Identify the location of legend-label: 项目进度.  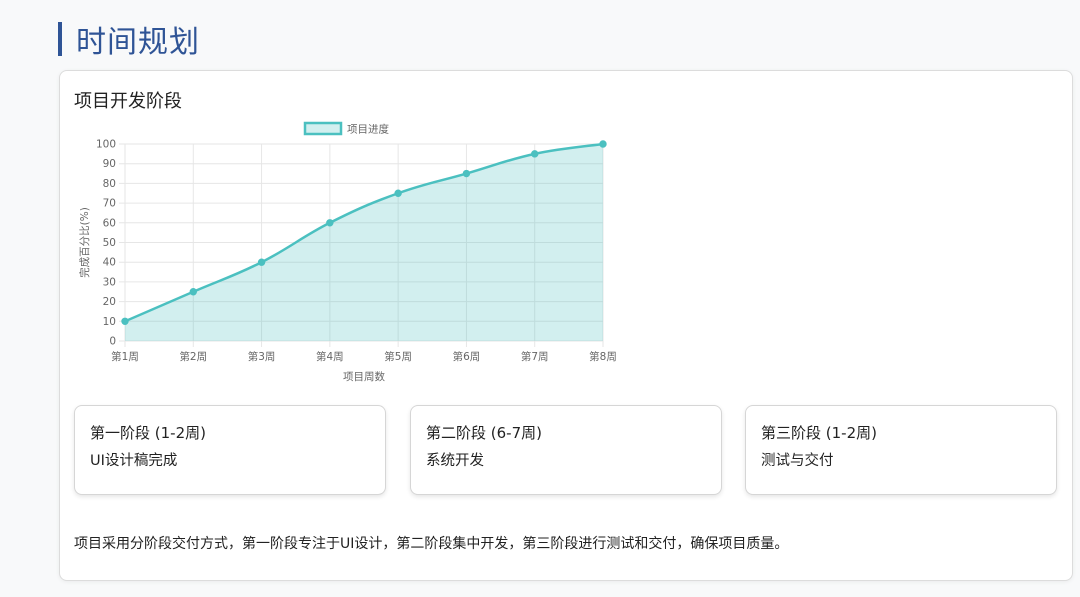
(368, 129).